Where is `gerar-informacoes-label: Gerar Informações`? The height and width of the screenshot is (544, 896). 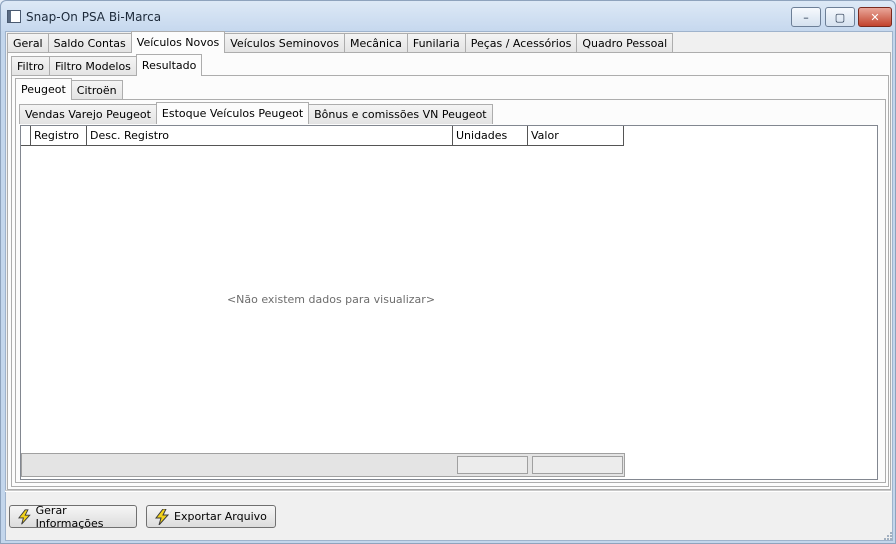 gerar-informacoes-label: Gerar Informações is located at coordinates (69, 516).